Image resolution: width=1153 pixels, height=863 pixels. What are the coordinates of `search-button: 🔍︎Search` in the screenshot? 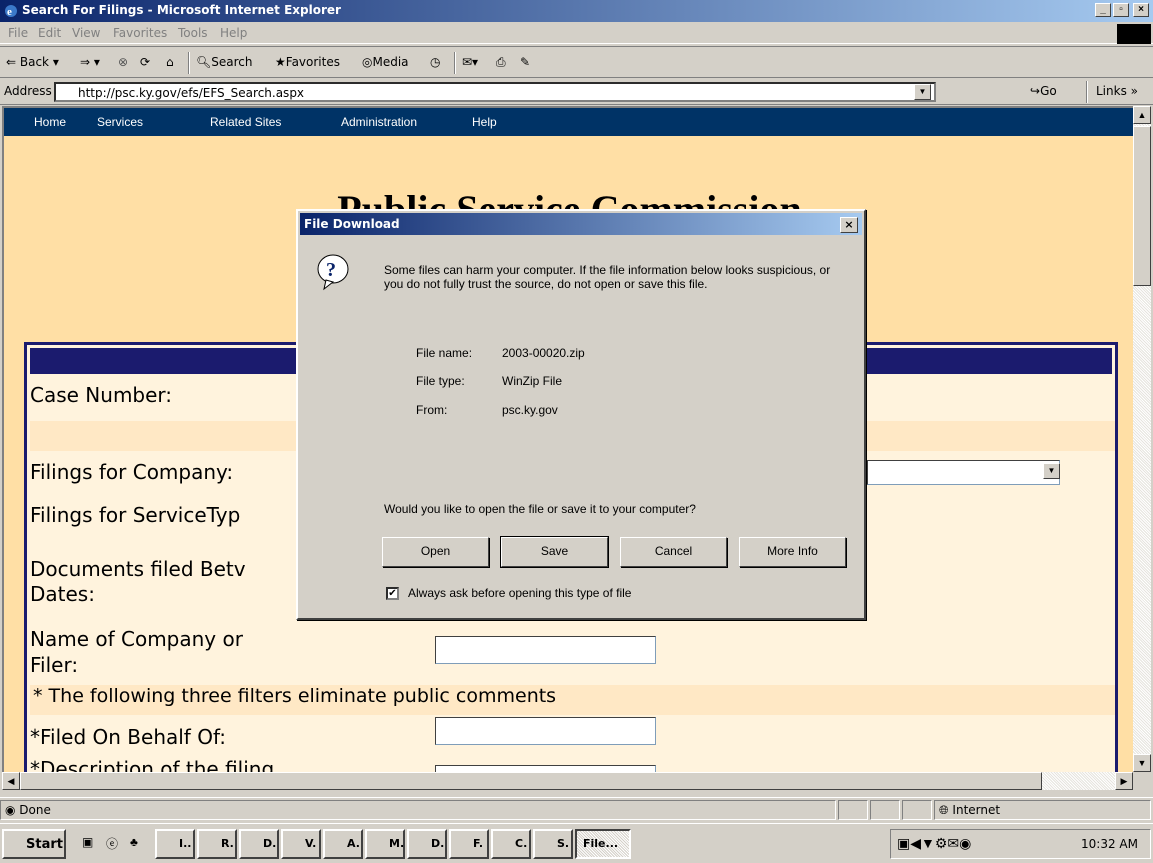 It's located at (224, 62).